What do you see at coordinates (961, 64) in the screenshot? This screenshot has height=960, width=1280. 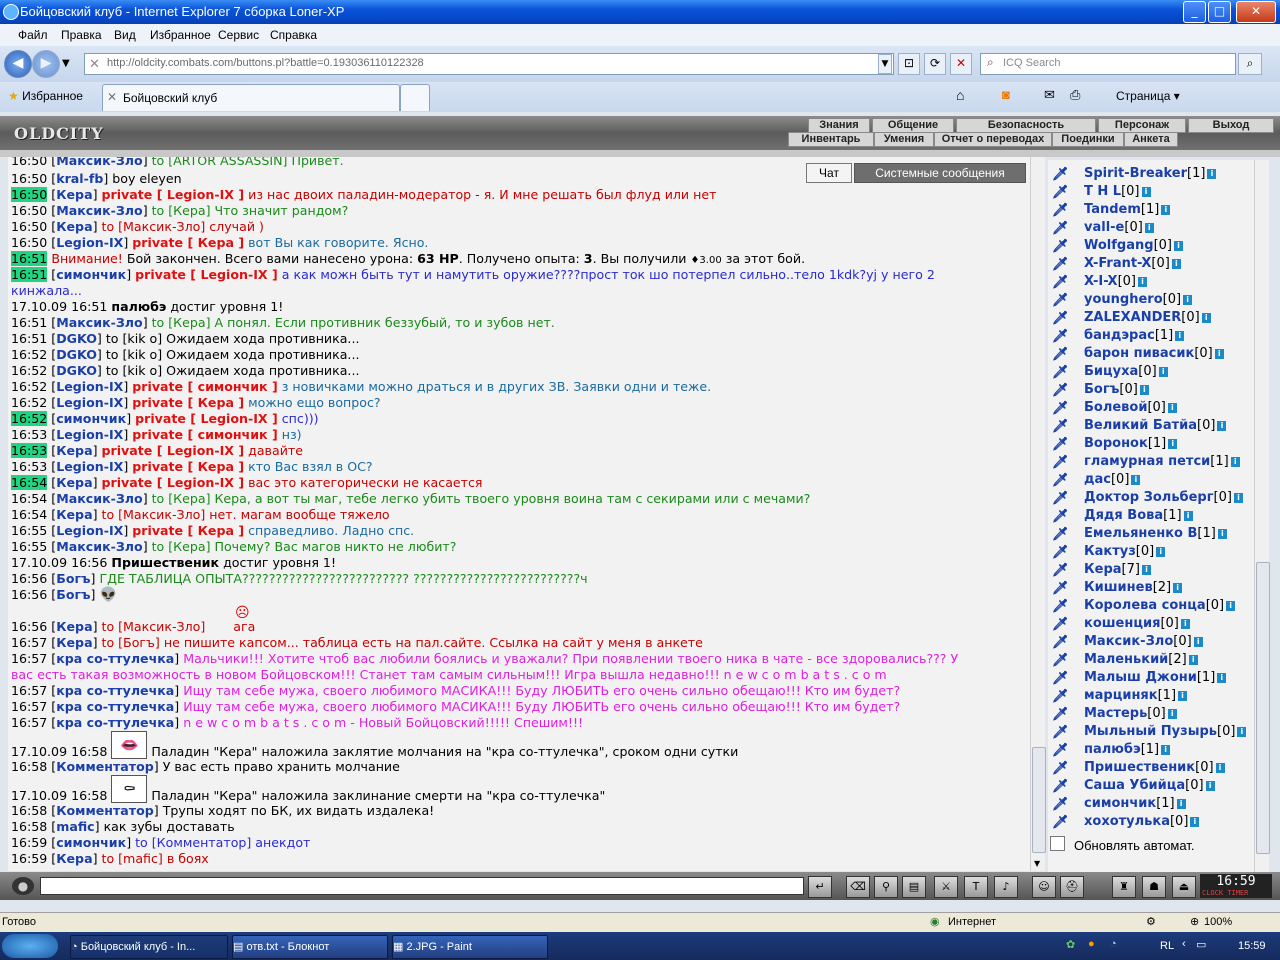 I see `stop-icon: ✕` at bounding box center [961, 64].